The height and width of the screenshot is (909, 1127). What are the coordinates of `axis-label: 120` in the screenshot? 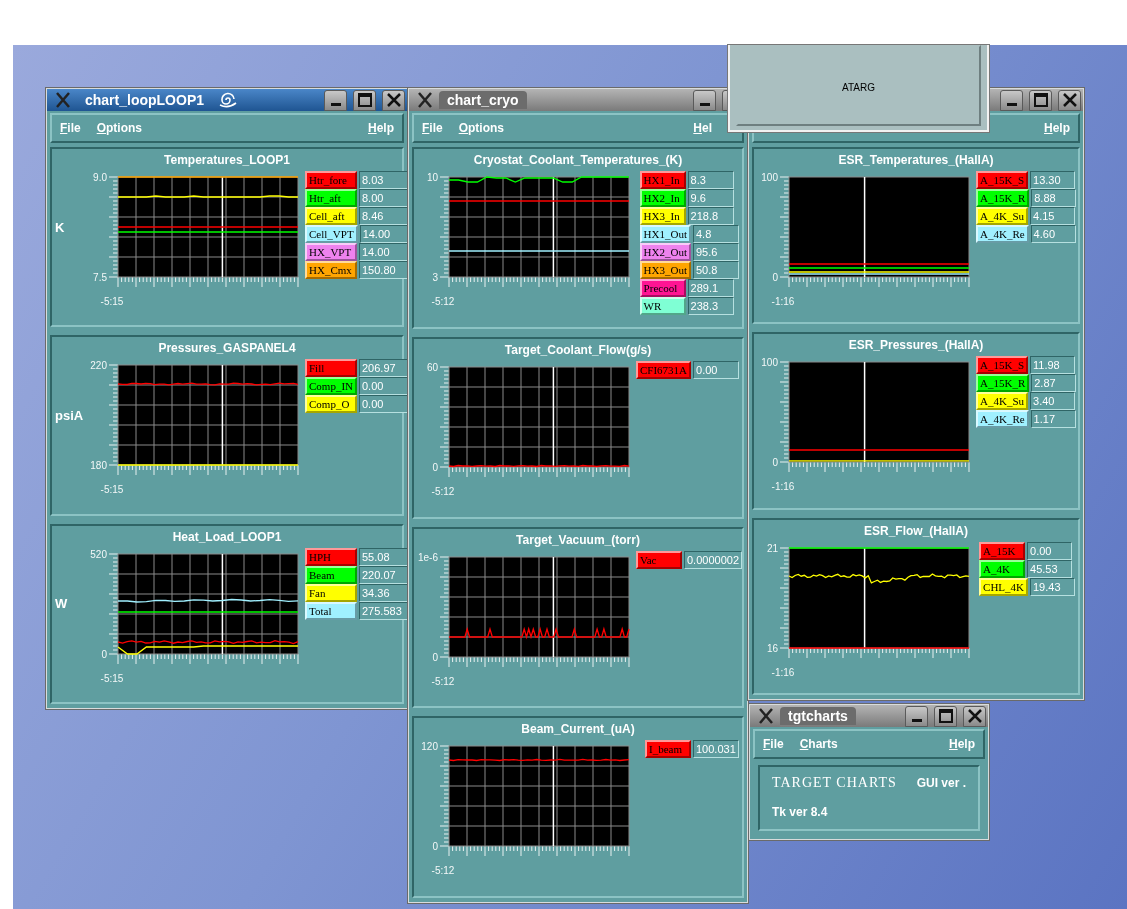 It's located at (429, 747).